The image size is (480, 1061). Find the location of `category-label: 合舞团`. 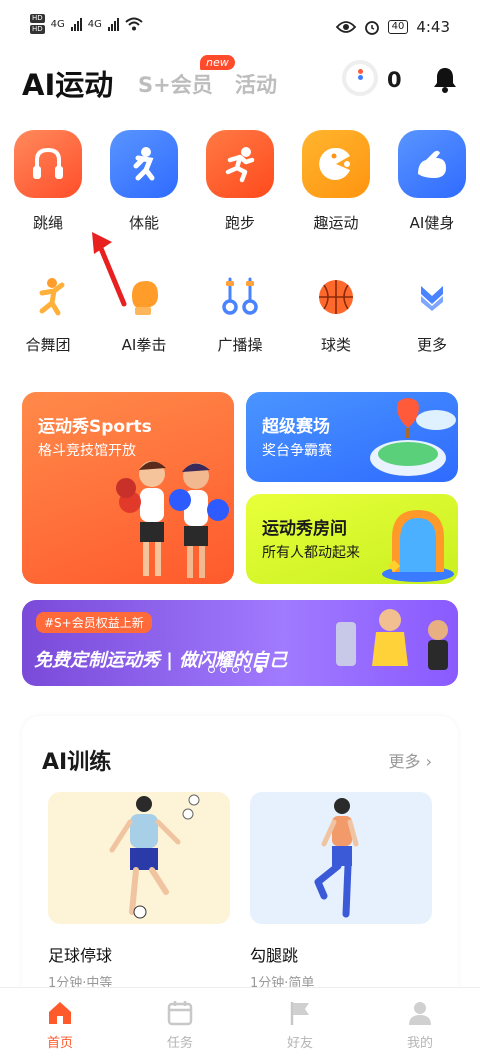

category-label: 合舞团 is located at coordinates (48, 345).